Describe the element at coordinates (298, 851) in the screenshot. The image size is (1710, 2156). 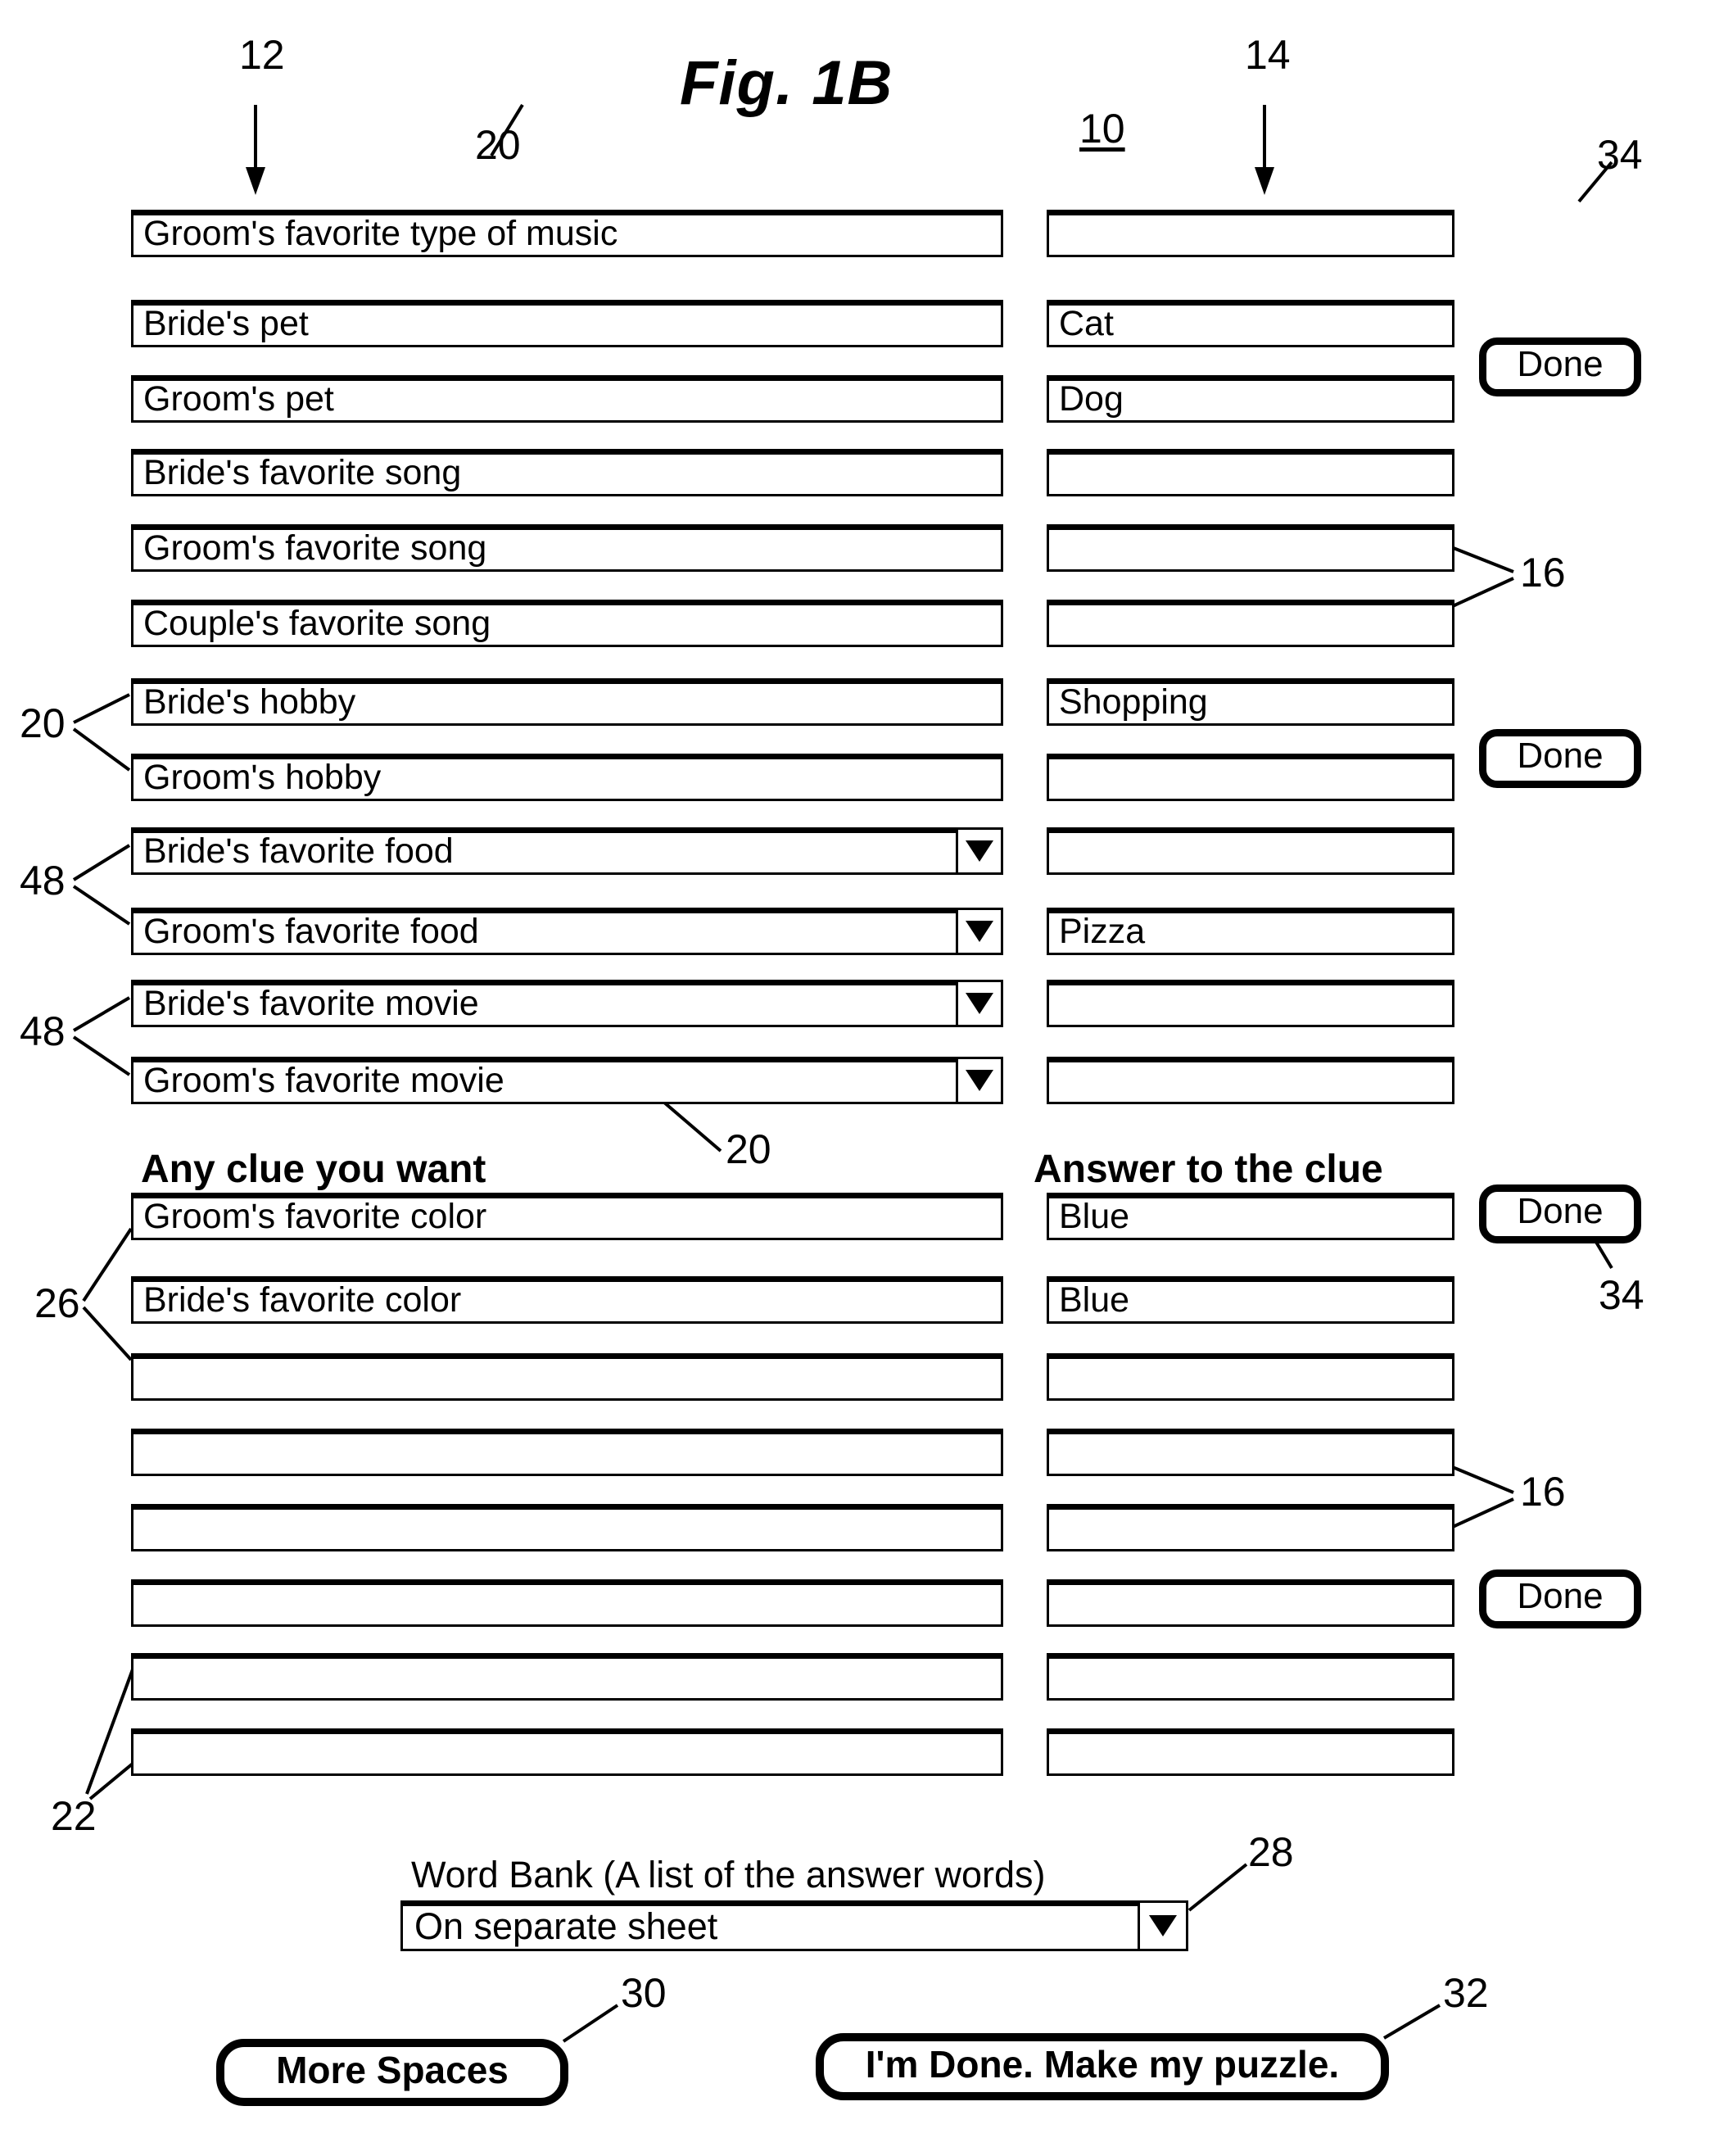
I see `clue-input-value: Bride's favorite food` at that location.